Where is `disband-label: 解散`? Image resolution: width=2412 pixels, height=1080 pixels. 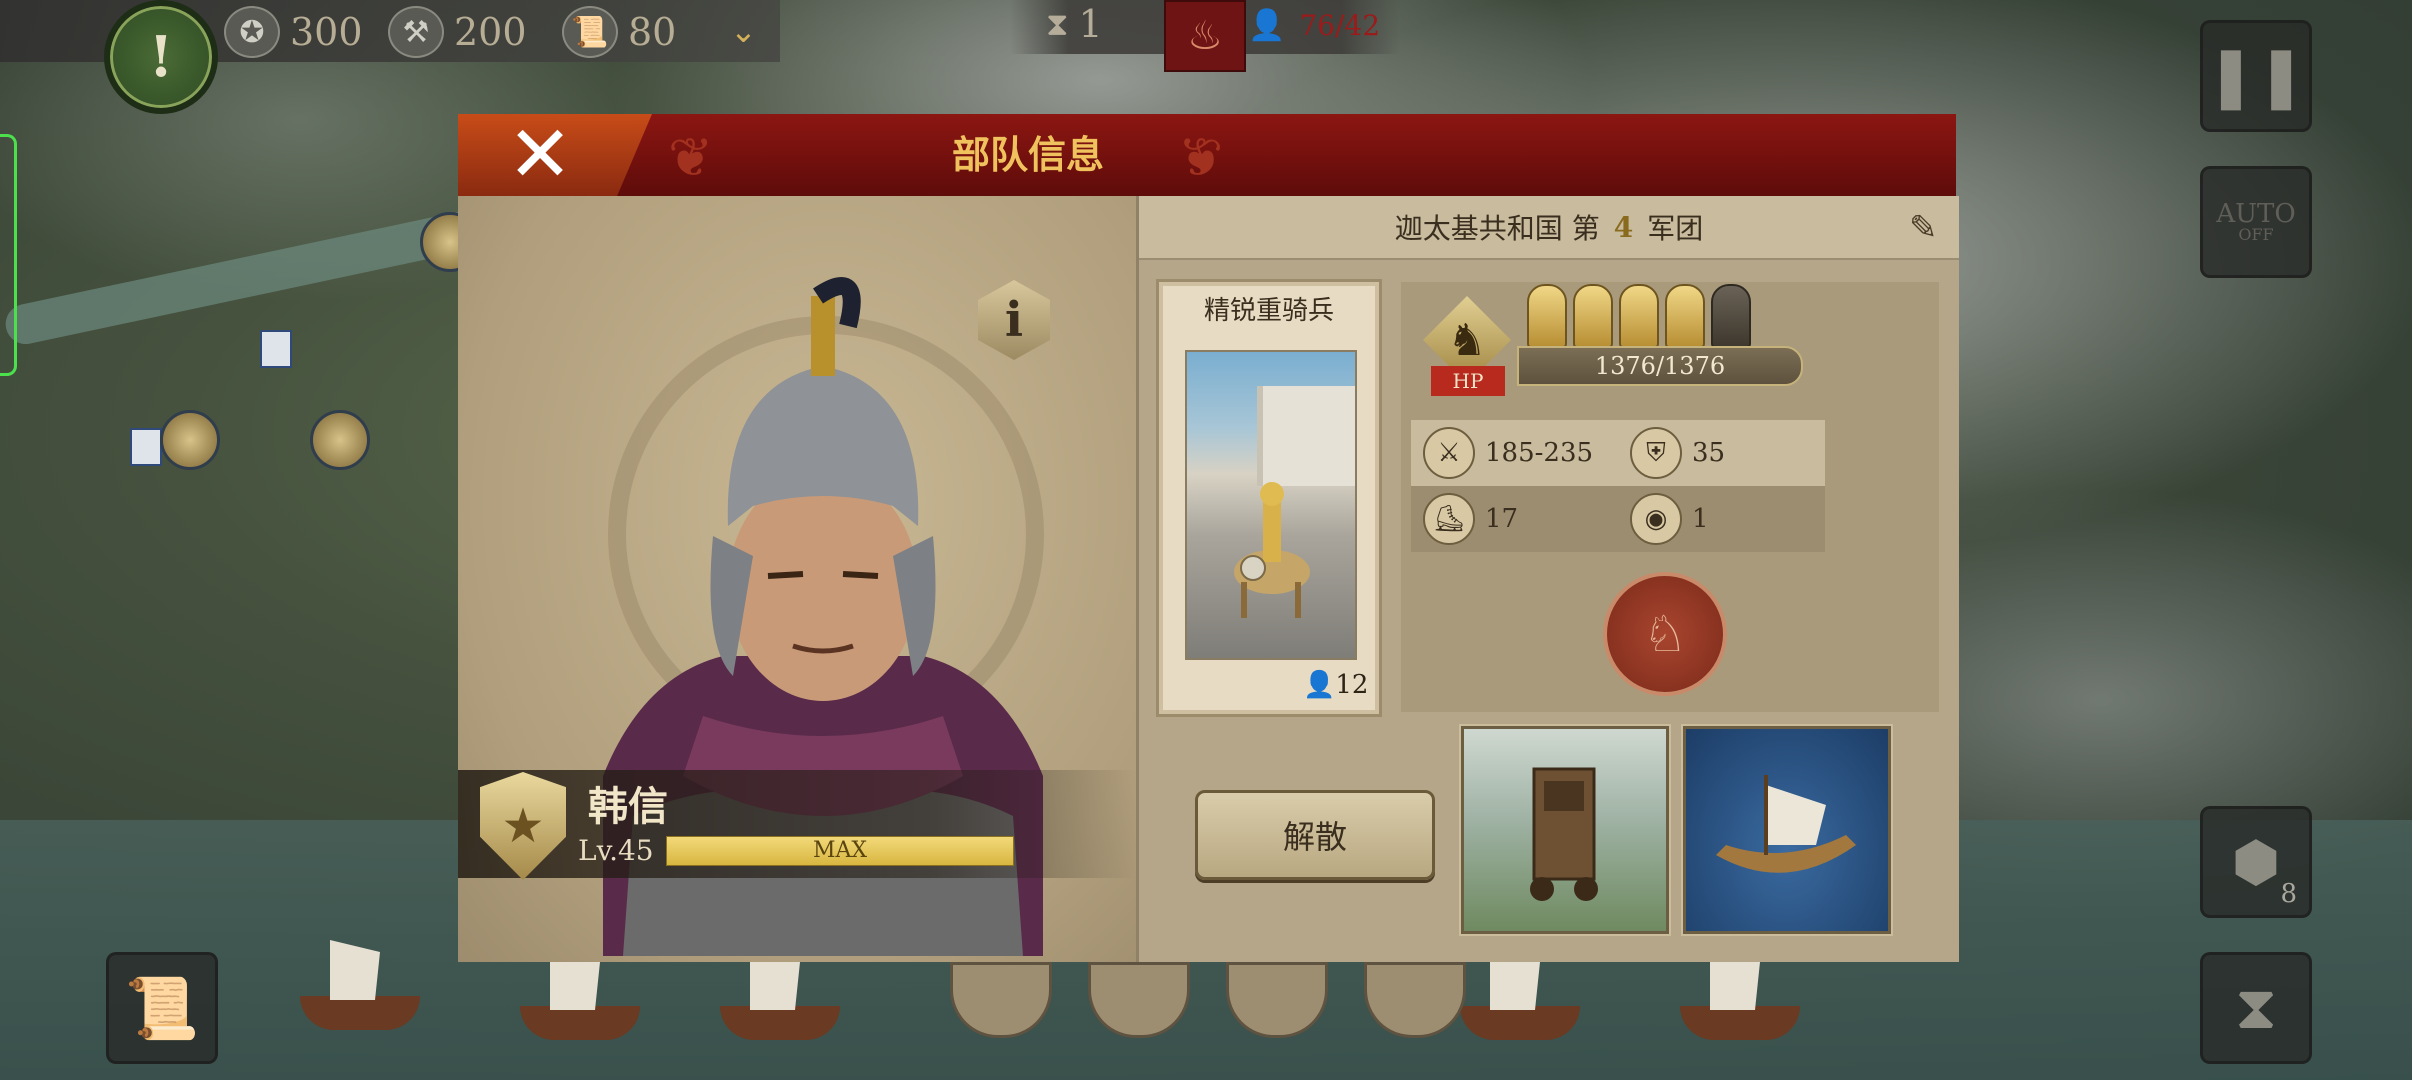 disband-label: 解散 is located at coordinates (1314, 837).